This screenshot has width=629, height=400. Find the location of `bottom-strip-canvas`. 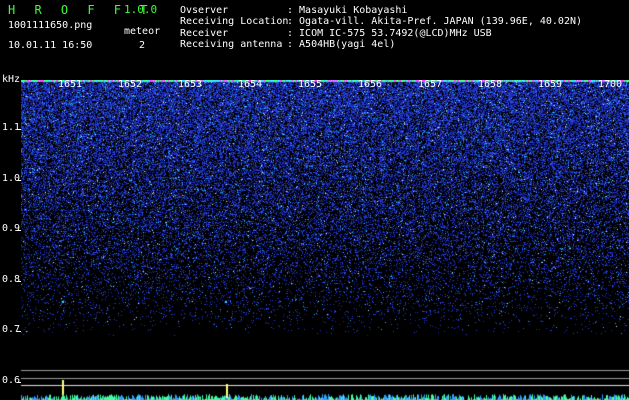

bottom-strip-canvas is located at coordinates (314, 381).